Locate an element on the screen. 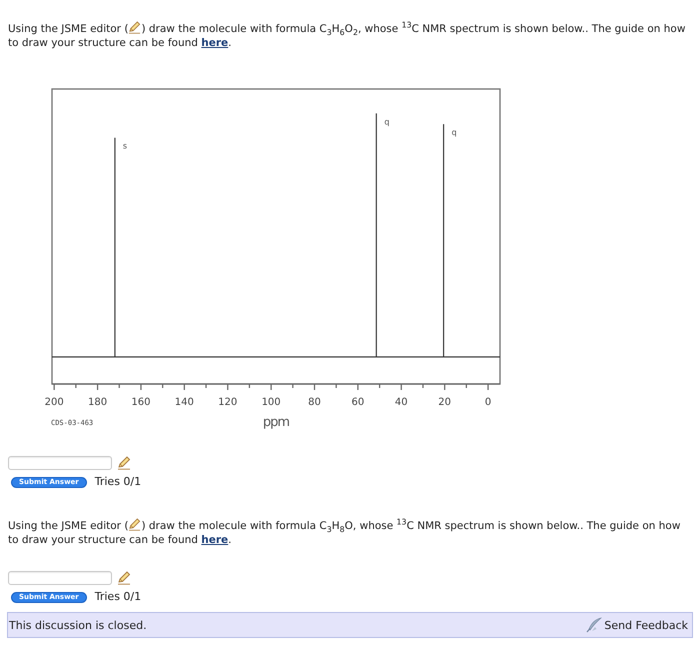  quill-icon is located at coordinates (594, 625).